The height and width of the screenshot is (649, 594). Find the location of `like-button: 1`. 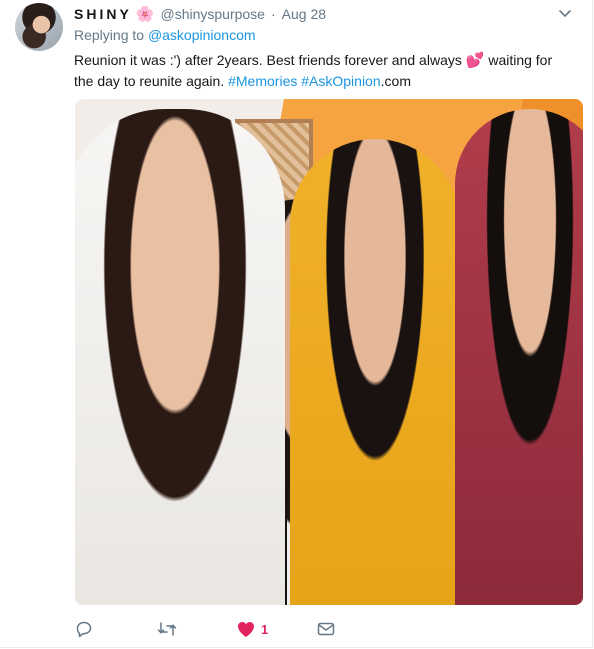

like-button: 1 is located at coordinates (252, 629).